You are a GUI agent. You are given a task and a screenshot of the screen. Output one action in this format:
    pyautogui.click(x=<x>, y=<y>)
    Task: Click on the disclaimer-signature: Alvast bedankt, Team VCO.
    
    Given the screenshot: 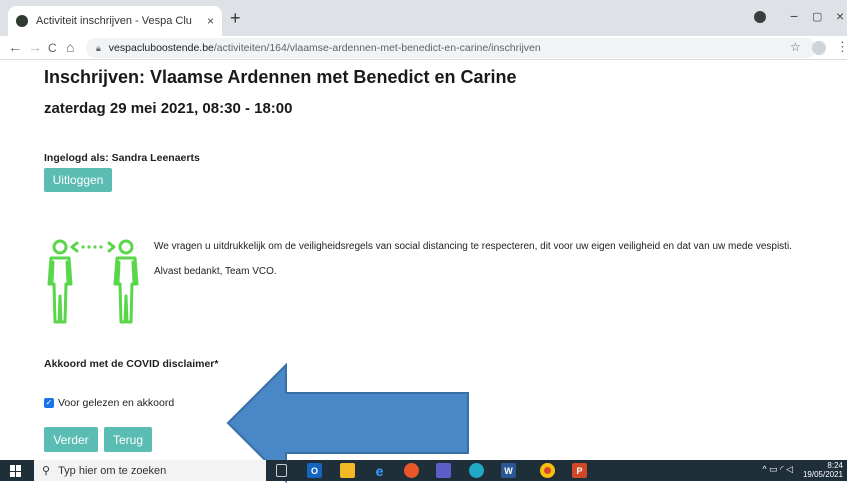 What is the action you would take?
    pyautogui.click(x=215, y=271)
    